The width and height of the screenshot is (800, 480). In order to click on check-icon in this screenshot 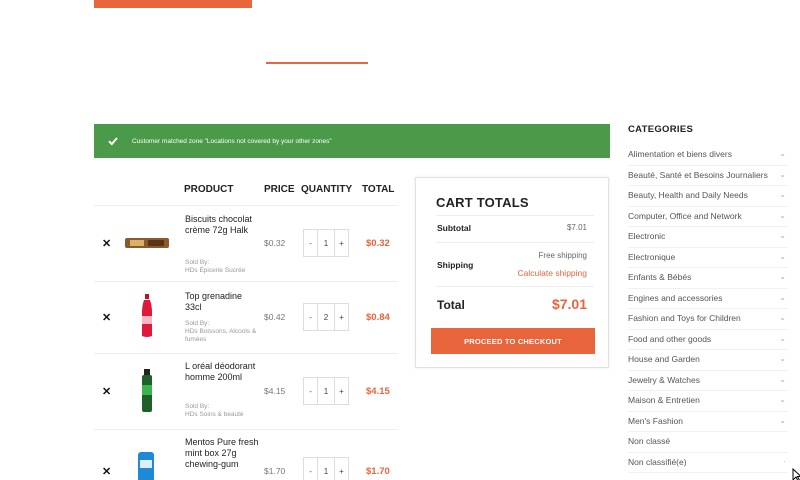, I will do `click(113, 141)`.